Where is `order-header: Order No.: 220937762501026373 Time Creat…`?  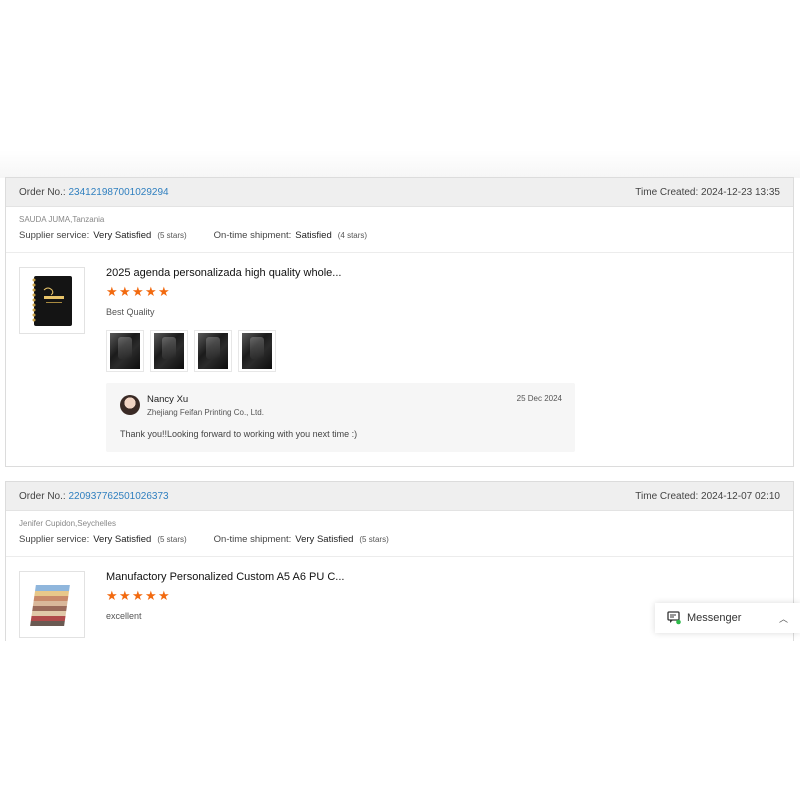 order-header: Order No.: 220937762501026373 Time Creat… is located at coordinates (399, 496).